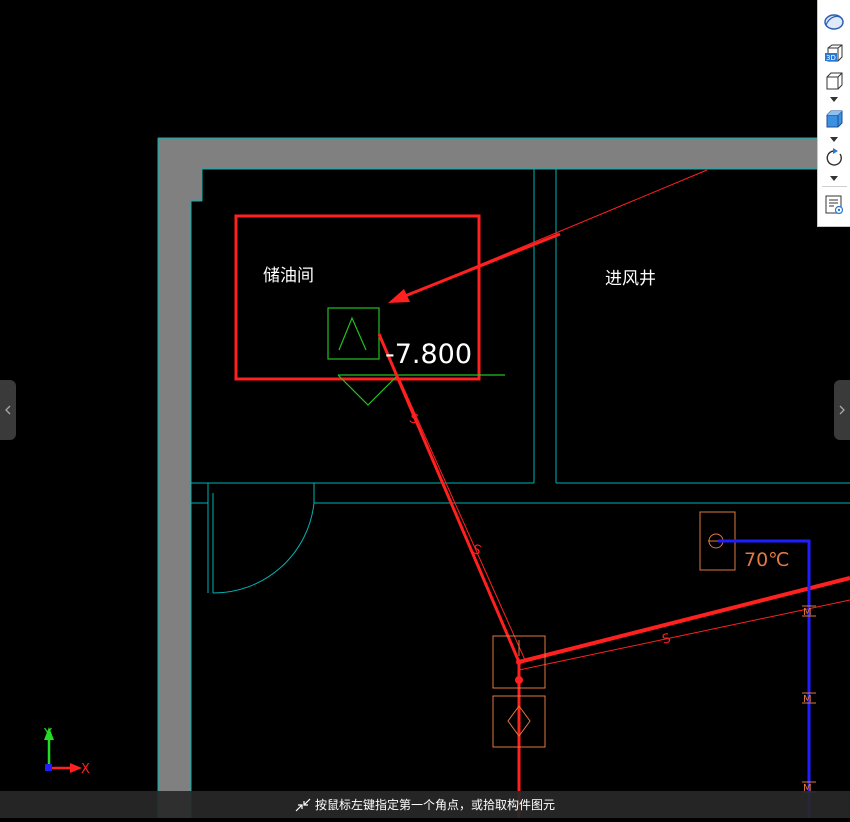 The width and height of the screenshot is (850, 822). I want to click on orbit-button, so click(834, 22).